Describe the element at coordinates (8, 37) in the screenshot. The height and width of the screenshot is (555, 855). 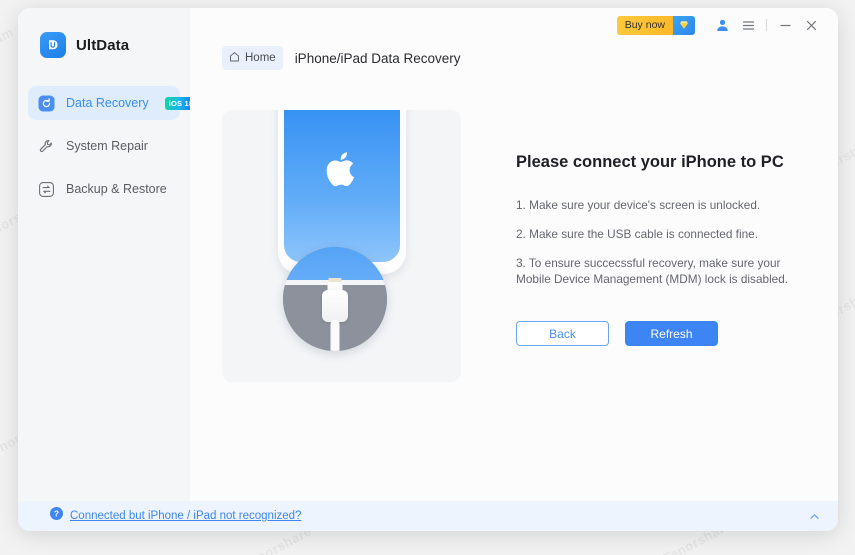
I see `background-watermark: nam` at that location.